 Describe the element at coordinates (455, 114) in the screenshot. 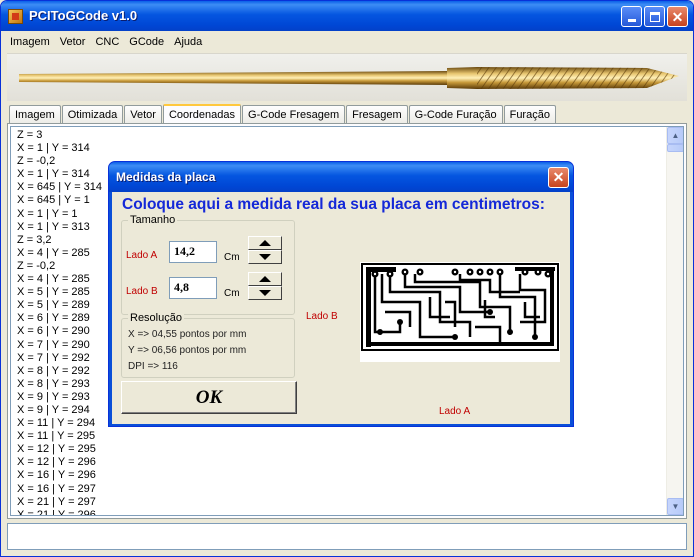

I see `tab-gcode-furacao: G-Code Furação` at that location.